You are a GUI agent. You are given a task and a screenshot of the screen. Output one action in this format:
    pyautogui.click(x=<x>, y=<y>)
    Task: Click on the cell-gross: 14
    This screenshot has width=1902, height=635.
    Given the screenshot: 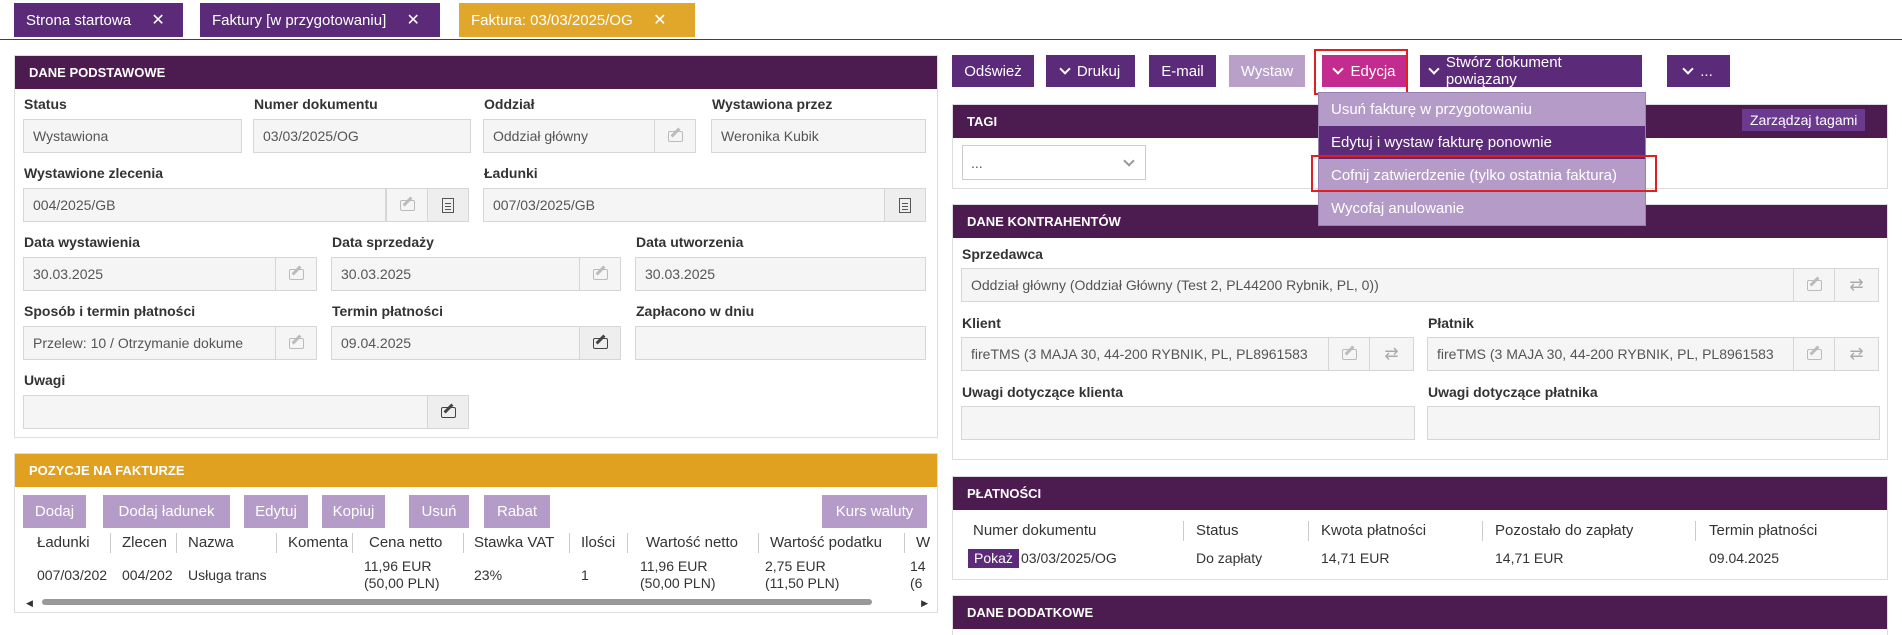 What is the action you would take?
    pyautogui.click(x=918, y=566)
    